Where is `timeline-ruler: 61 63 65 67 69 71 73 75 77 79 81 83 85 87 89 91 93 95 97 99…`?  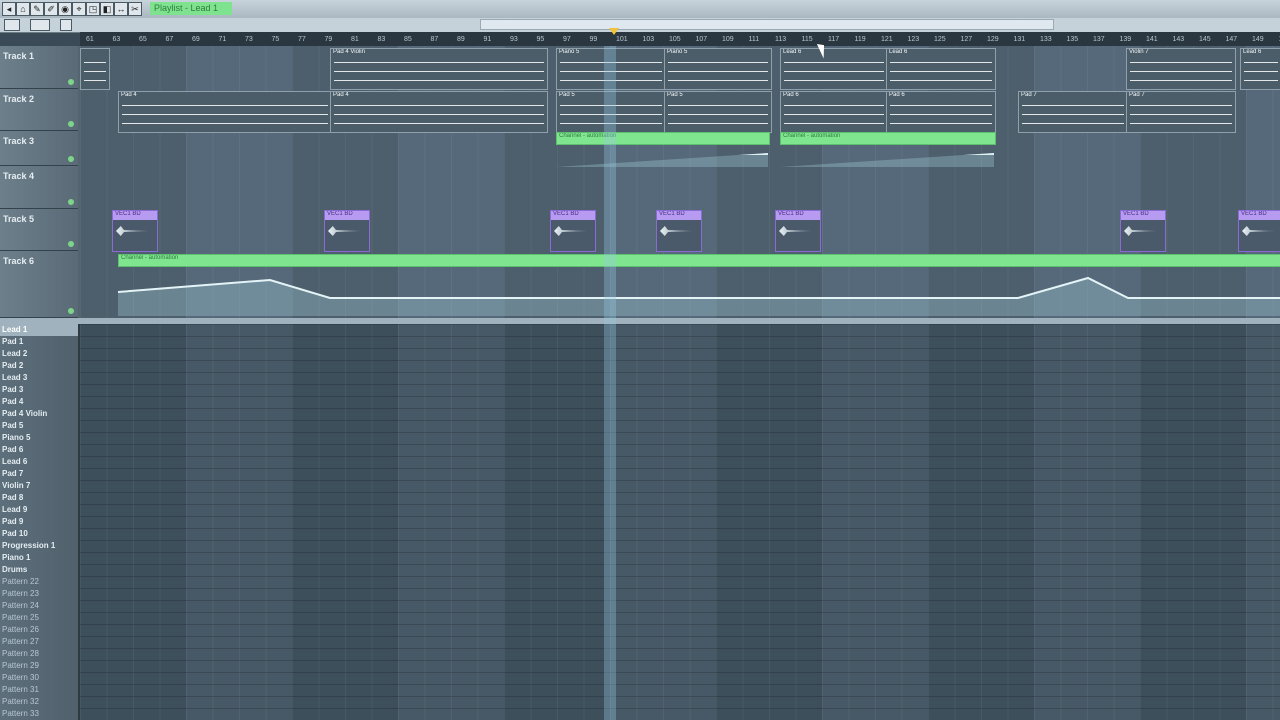
timeline-ruler: 61 63 65 67 69 71 73 75 77 79 81 83 85 87 89 91 93 95 97 99… is located at coordinates (680, 39).